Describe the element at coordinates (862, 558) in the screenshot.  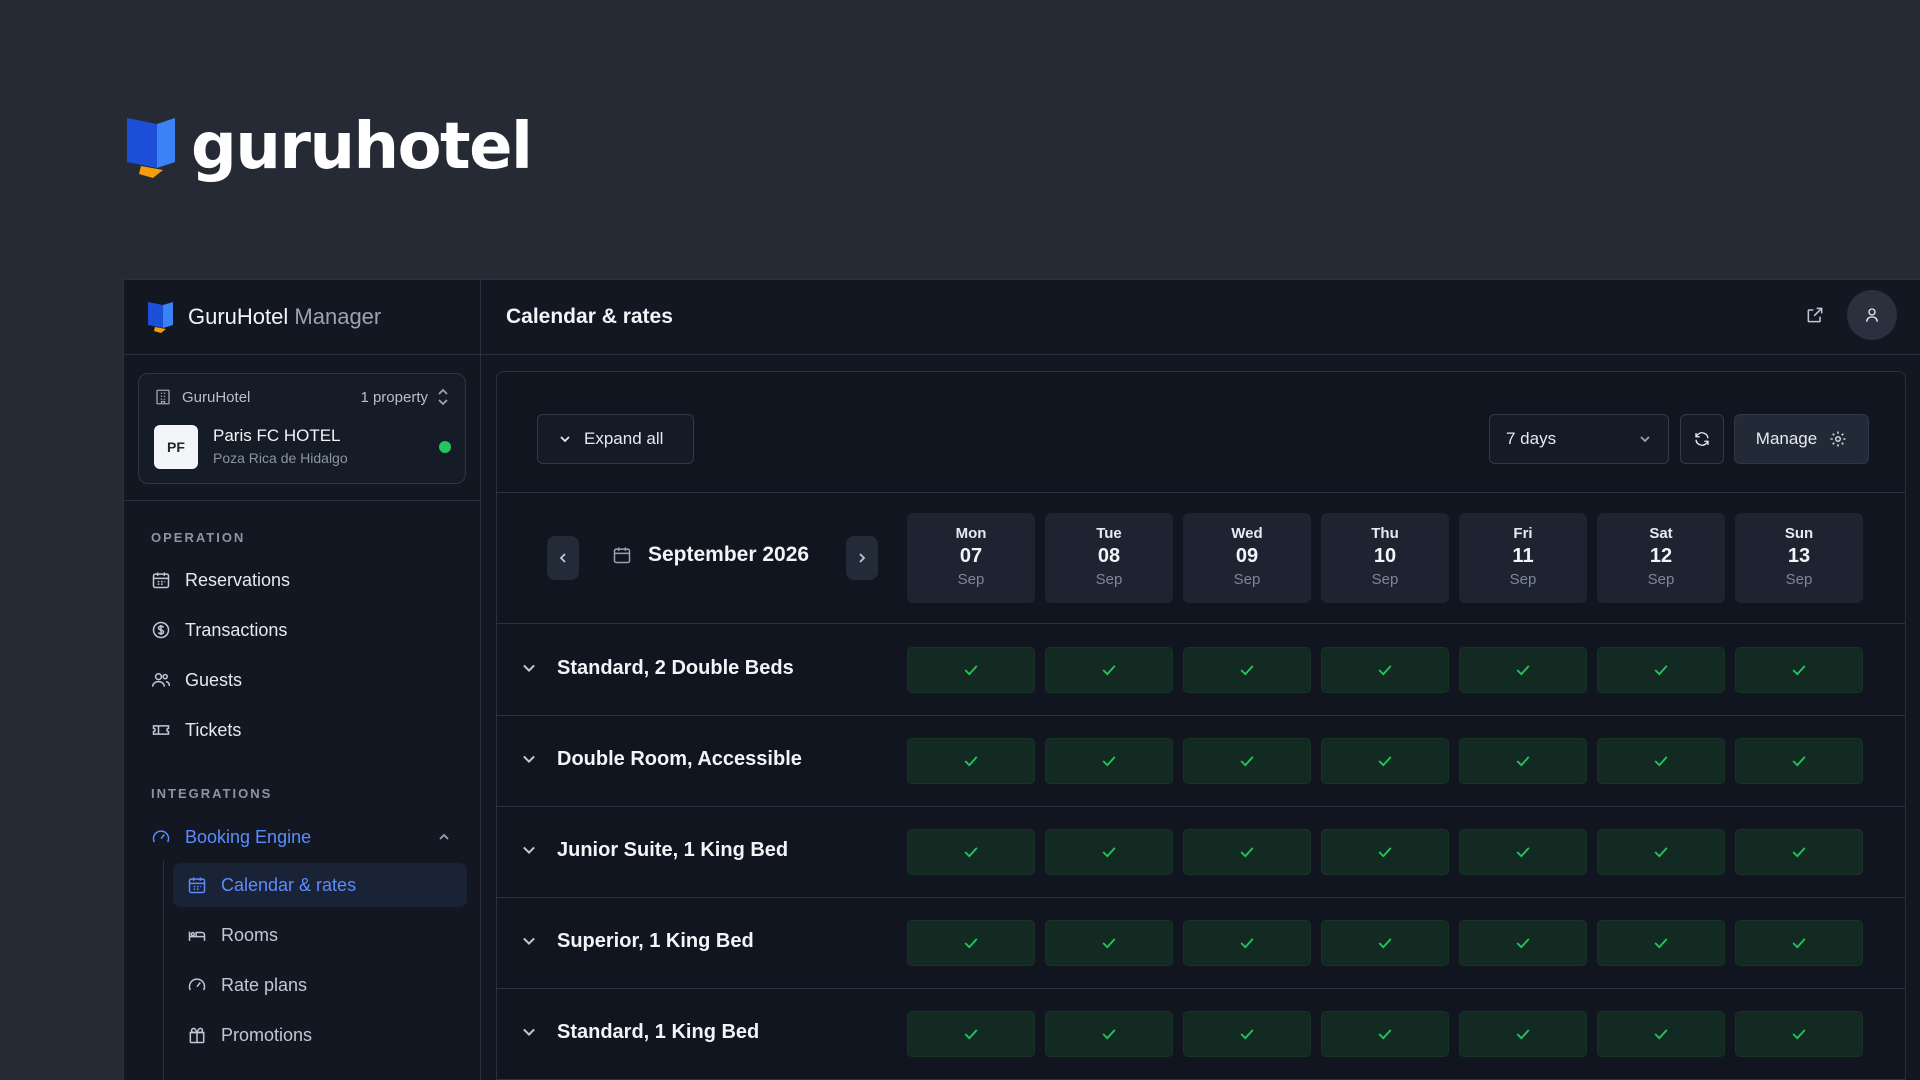
I see `next-week-button` at that location.